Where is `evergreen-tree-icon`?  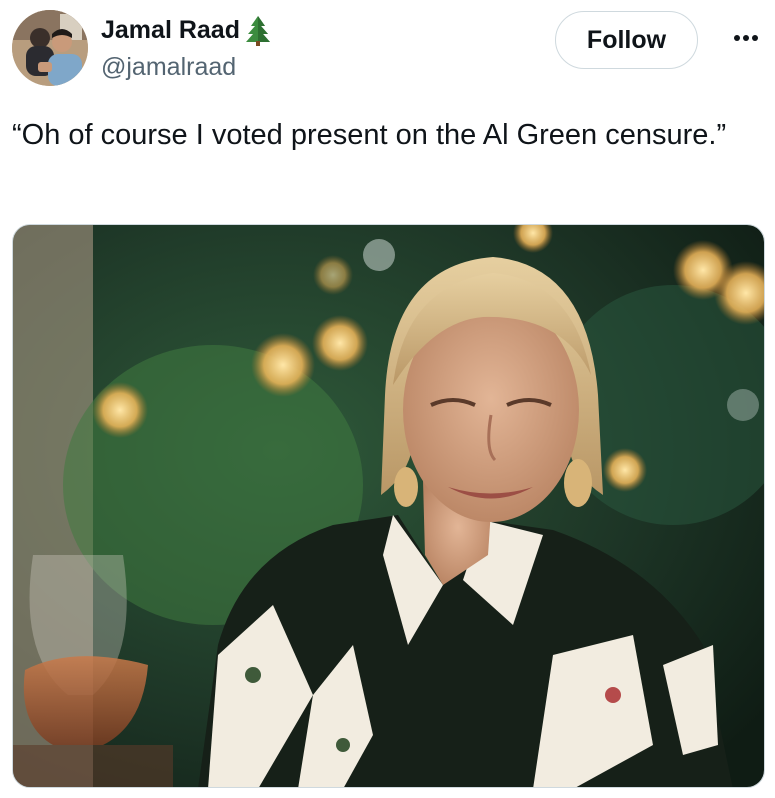
evergreen-tree-icon is located at coordinates (258, 30).